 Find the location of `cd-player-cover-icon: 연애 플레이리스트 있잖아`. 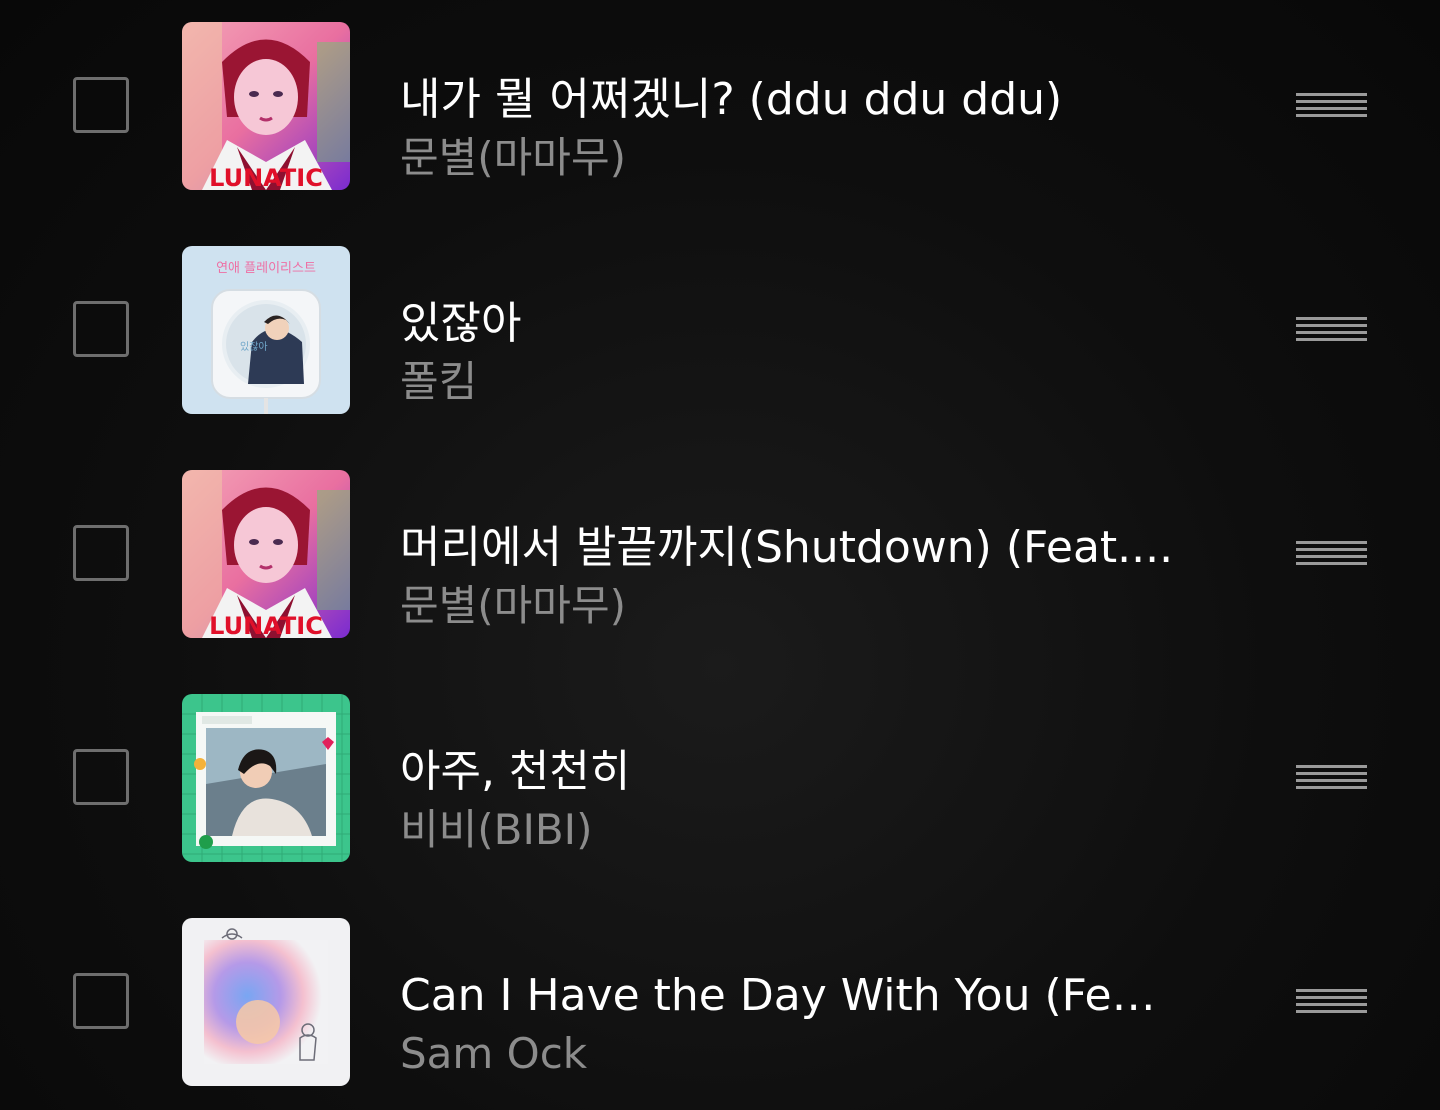

cd-player-cover-icon: 연애 플레이리스트 있잖아 is located at coordinates (266, 330).